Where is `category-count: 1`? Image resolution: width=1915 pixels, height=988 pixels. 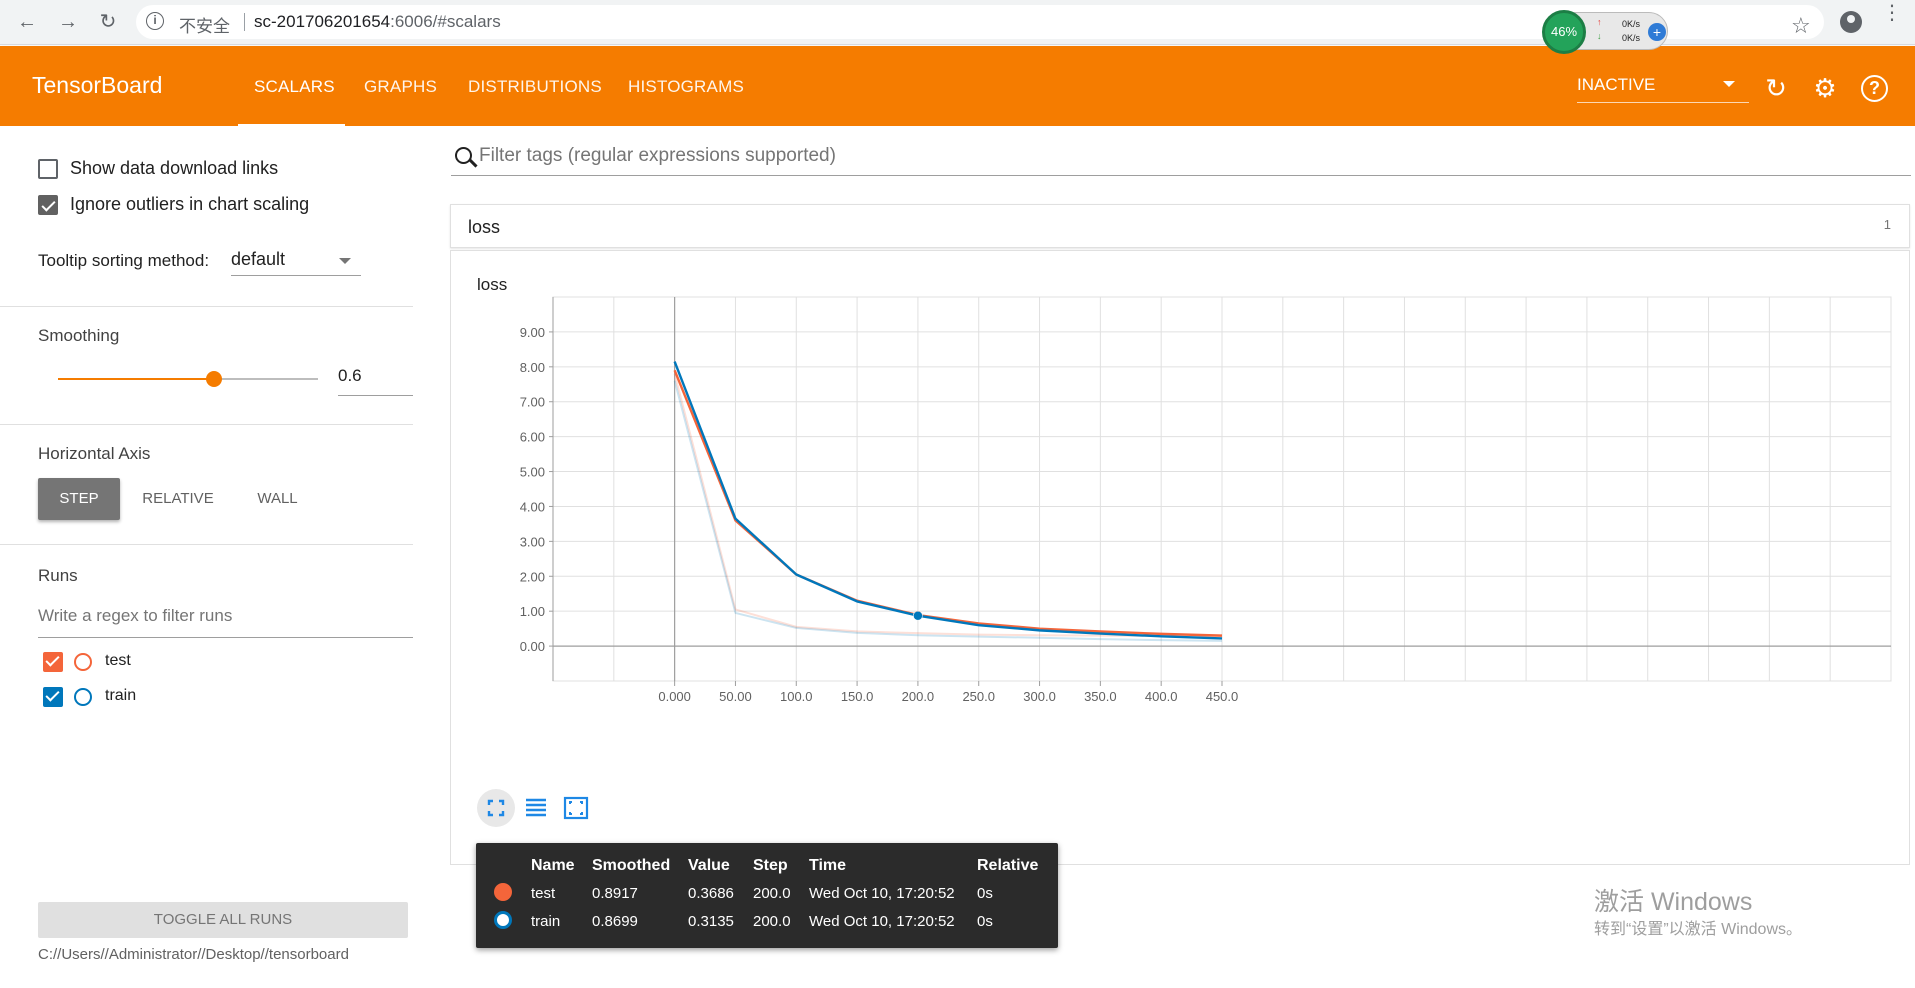
category-count: 1 is located at coordinates (1887, 224).